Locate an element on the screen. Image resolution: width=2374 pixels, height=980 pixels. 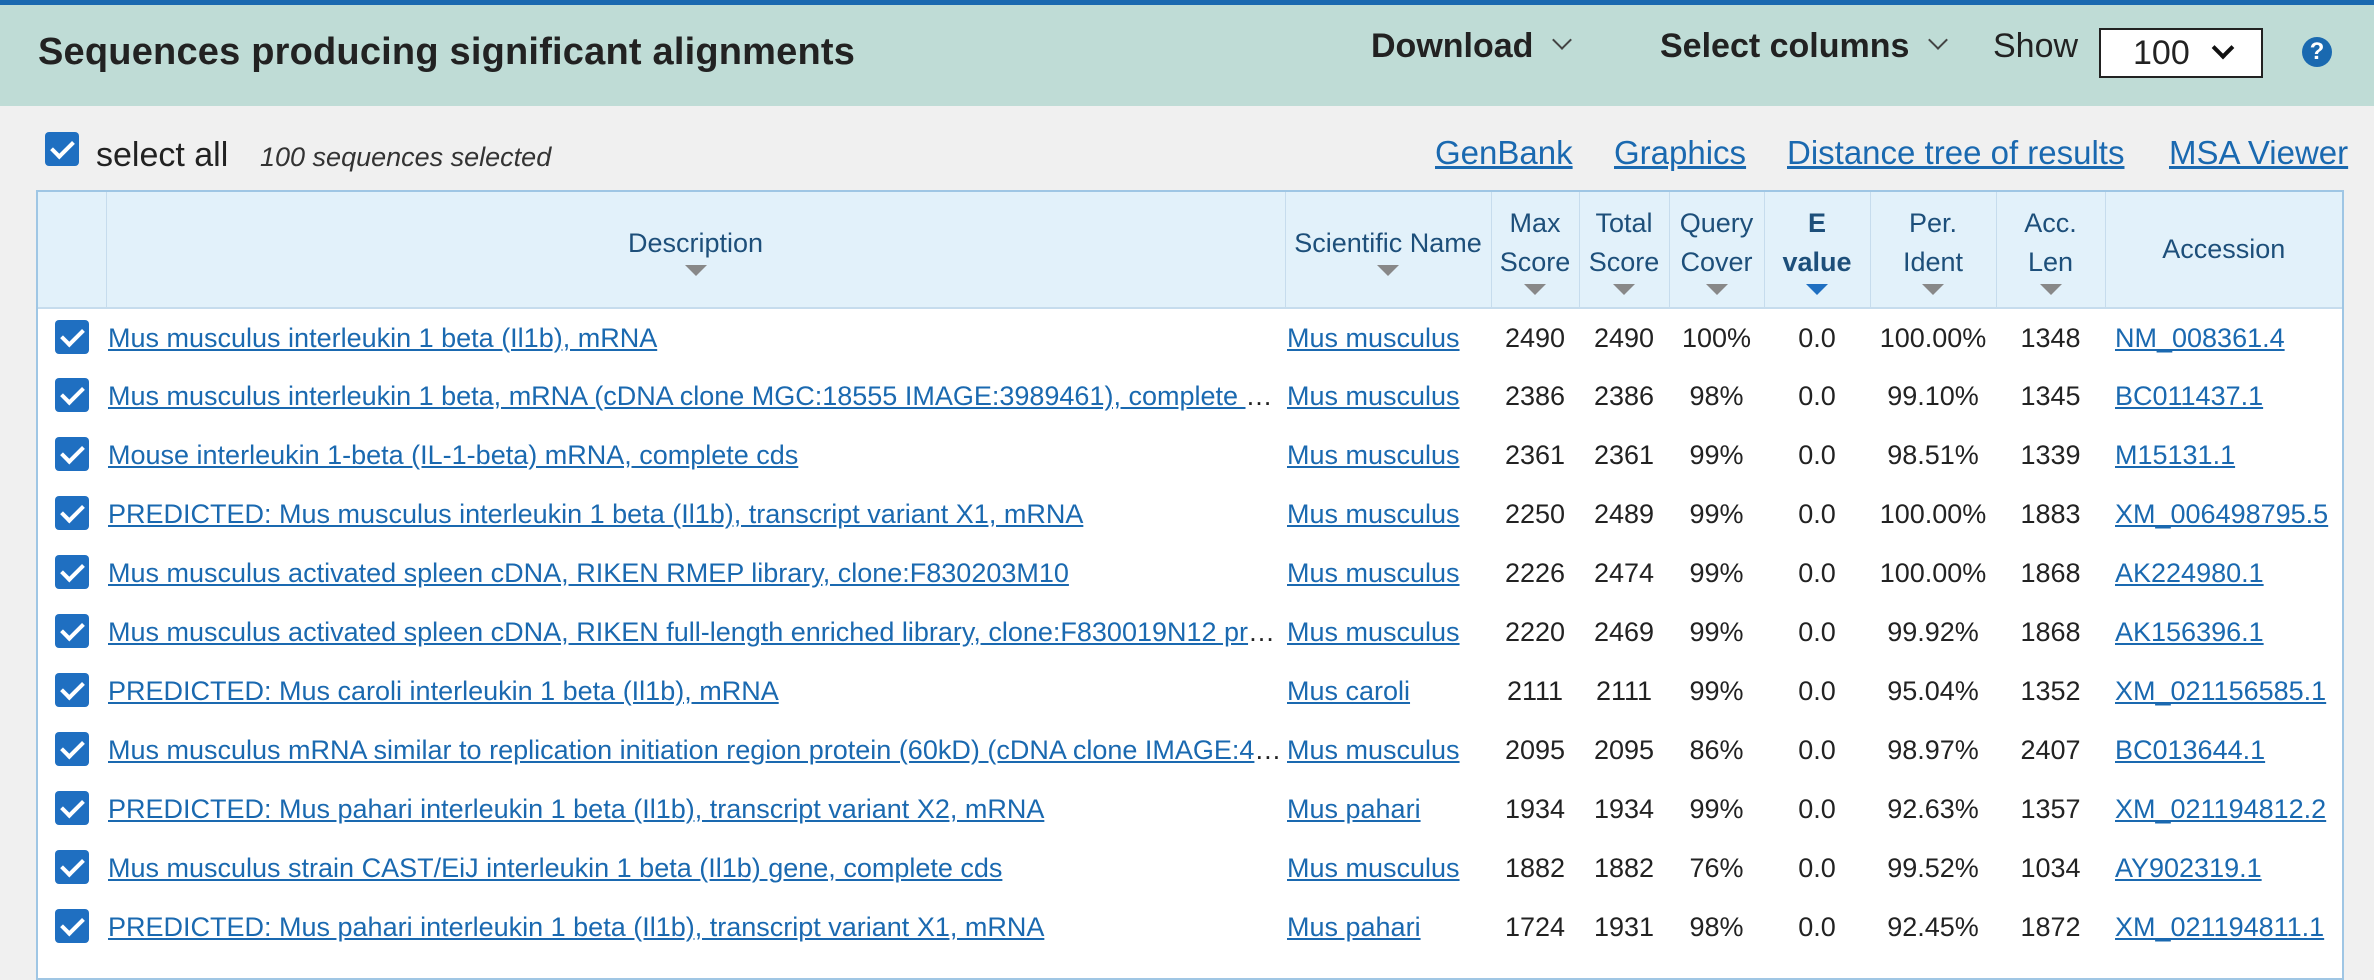
accession-link: AK156396.1 is located at coordinates (2189, 632).